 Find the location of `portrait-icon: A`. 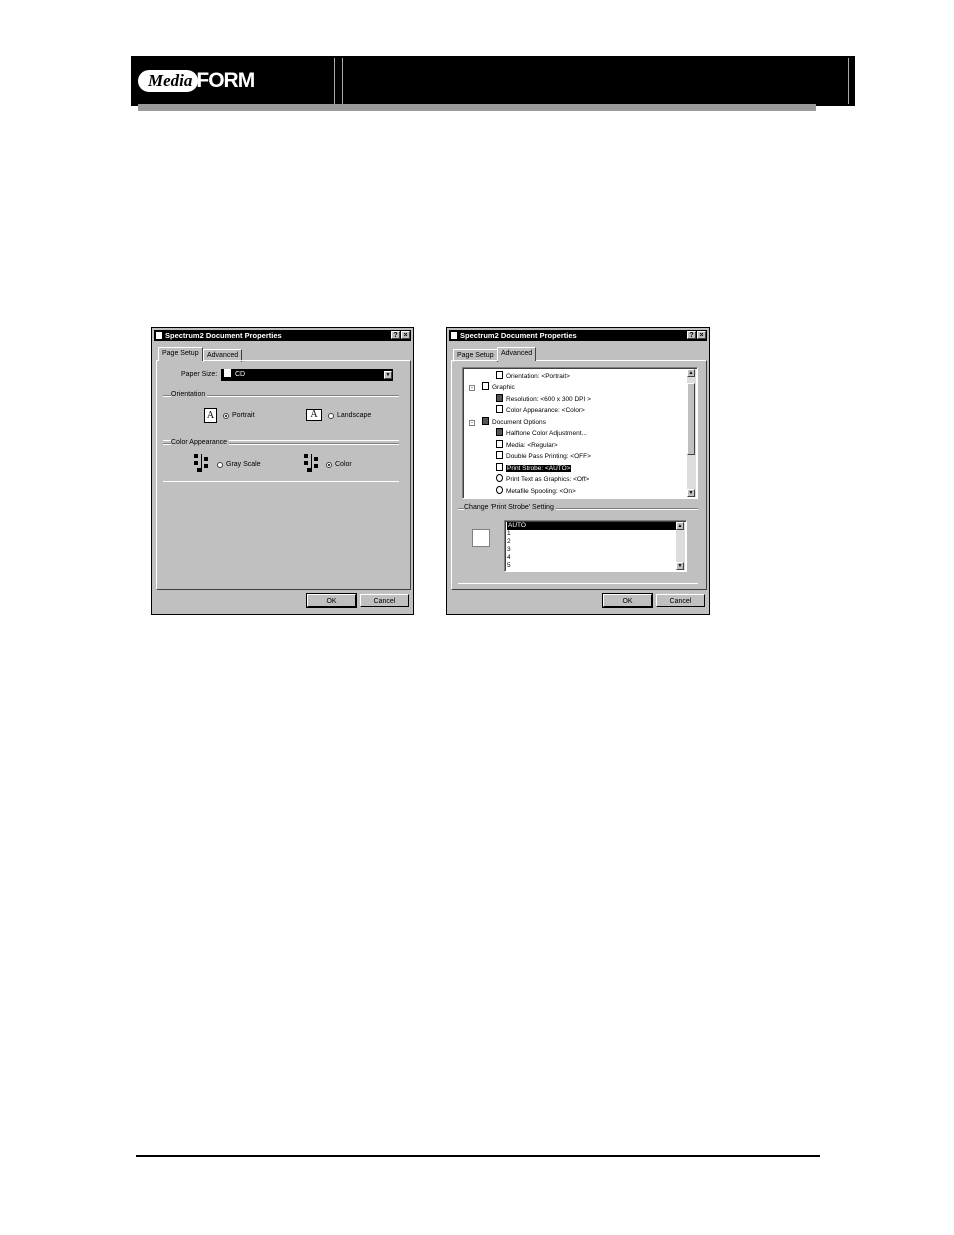

portrait-icon: A is located at coordinates (210, 415).